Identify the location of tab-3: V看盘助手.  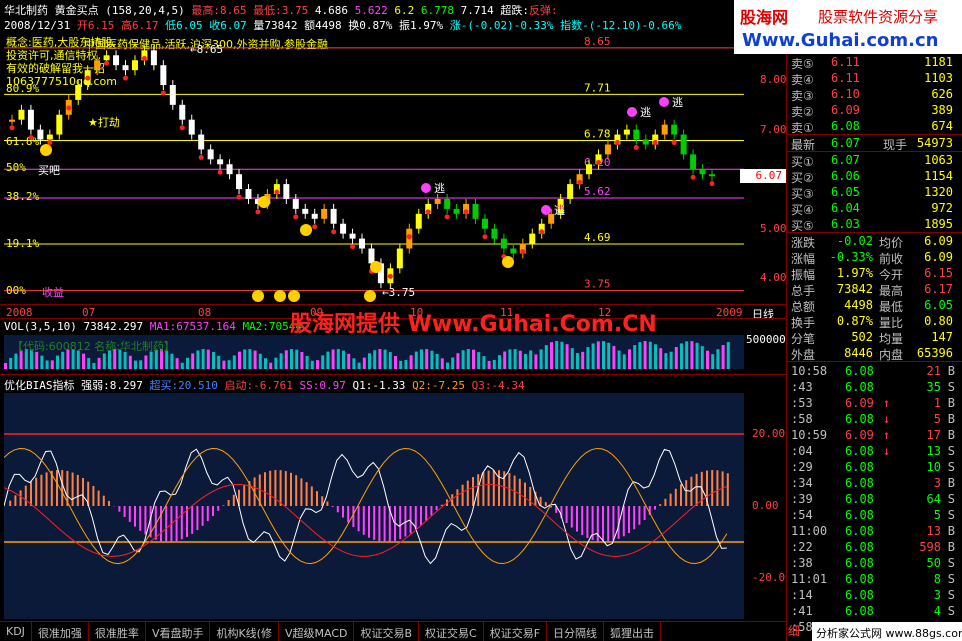
(178, 631).